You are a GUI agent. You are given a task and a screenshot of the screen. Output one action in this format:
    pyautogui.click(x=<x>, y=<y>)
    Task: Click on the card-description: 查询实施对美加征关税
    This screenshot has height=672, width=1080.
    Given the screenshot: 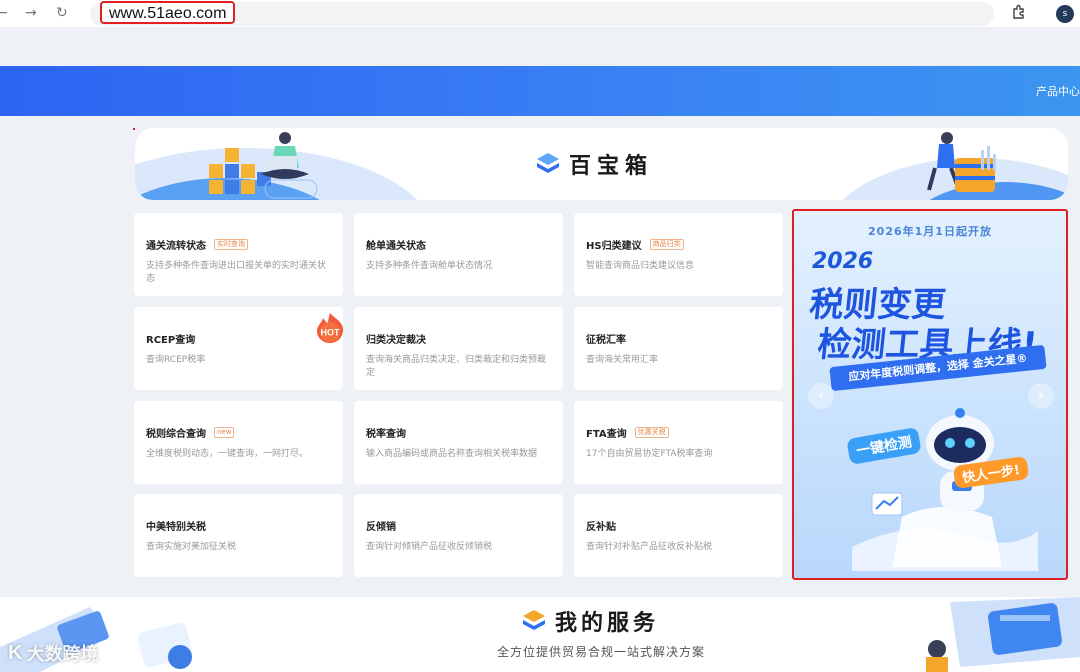 What is the action you would take?
    pyautogui.click(x=191, y=547)
    